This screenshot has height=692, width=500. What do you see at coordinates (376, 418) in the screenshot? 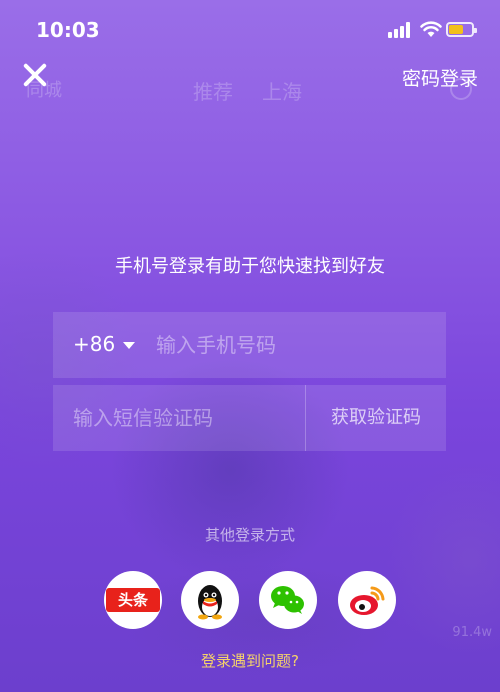
I see `get-code-button: 获取验证码` at bounding box center [376, 418].